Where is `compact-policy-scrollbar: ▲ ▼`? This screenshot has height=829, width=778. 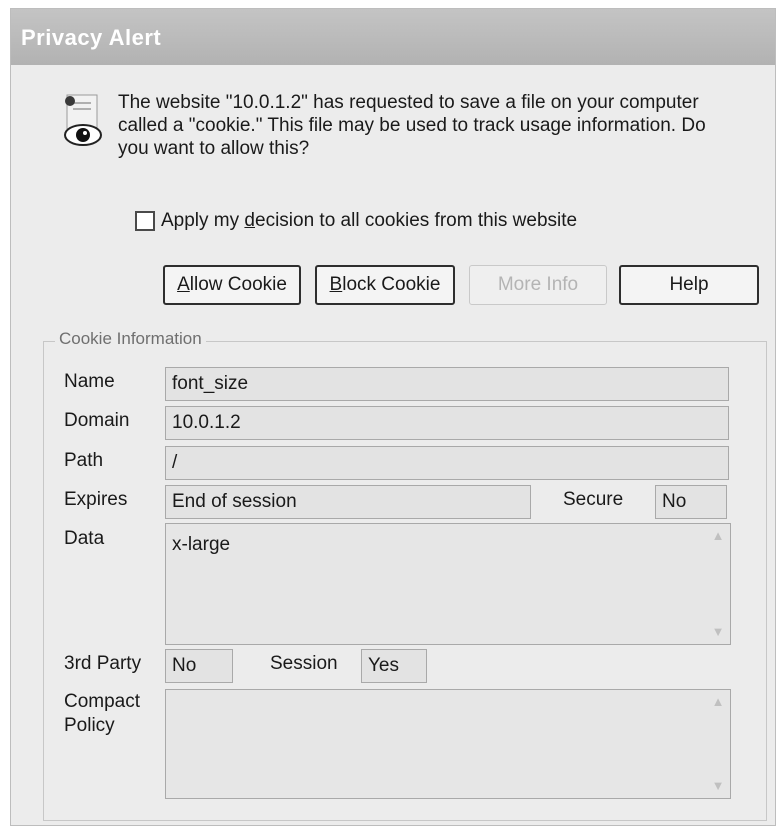 compact-policy-scrollbar: ▲ ▼ is located at coordinates (718, 744).